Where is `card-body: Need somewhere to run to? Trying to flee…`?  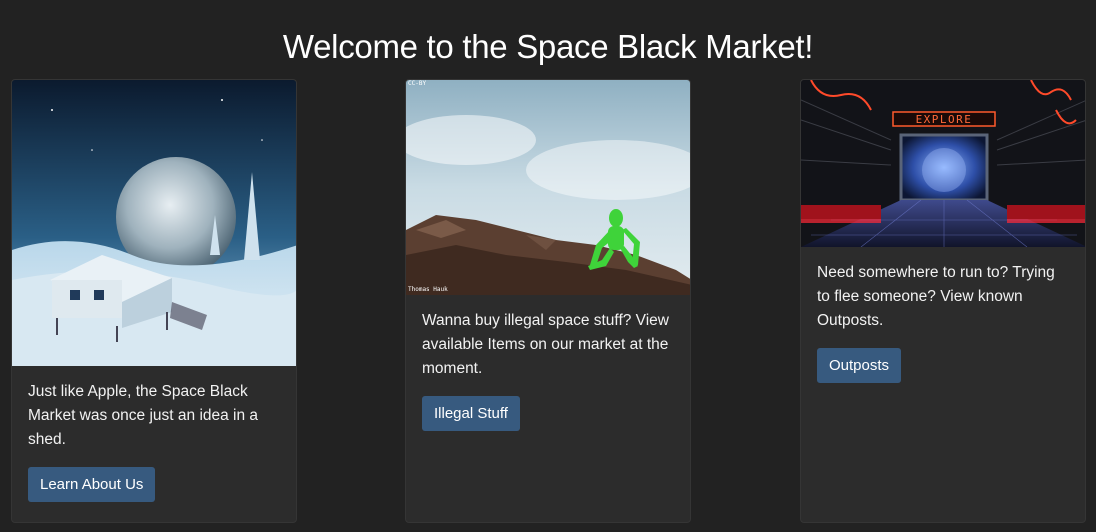
card-body: Need somewhere to run to? Trying to flee… is located at coordinates (943, 315).